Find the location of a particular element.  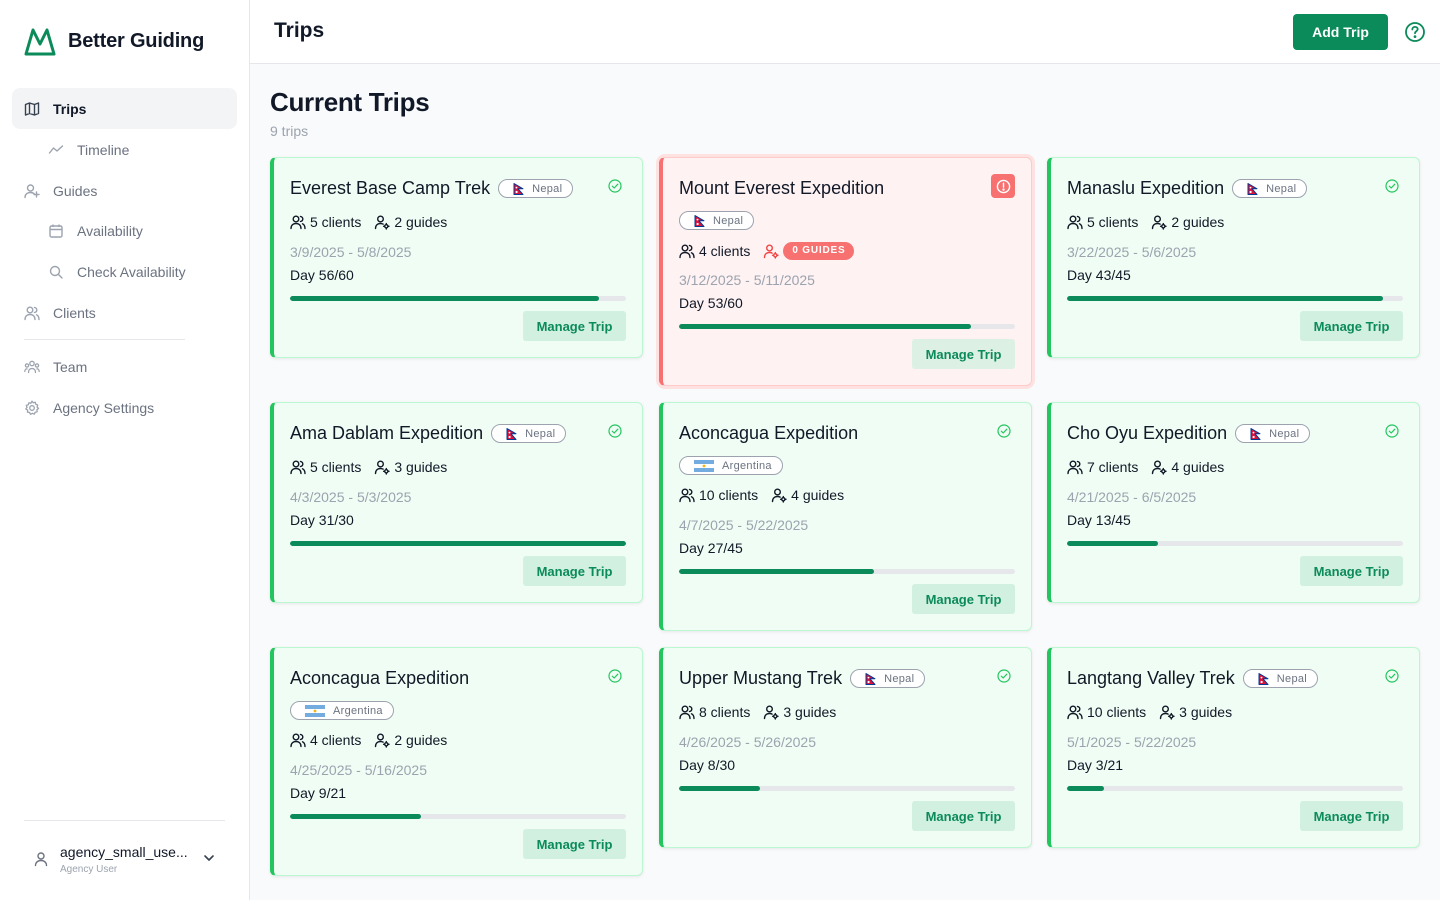

brand-name: Better Guiding is located at coordinates (136, 40).